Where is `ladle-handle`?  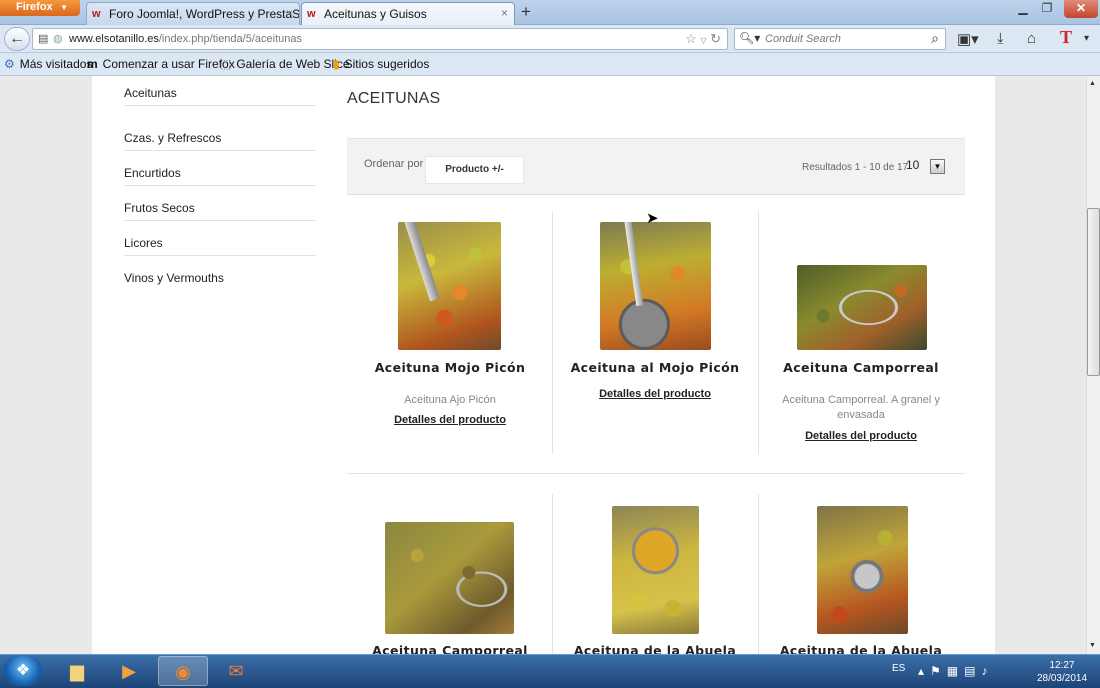
ladle-handle is located at coordinates (633, 264).